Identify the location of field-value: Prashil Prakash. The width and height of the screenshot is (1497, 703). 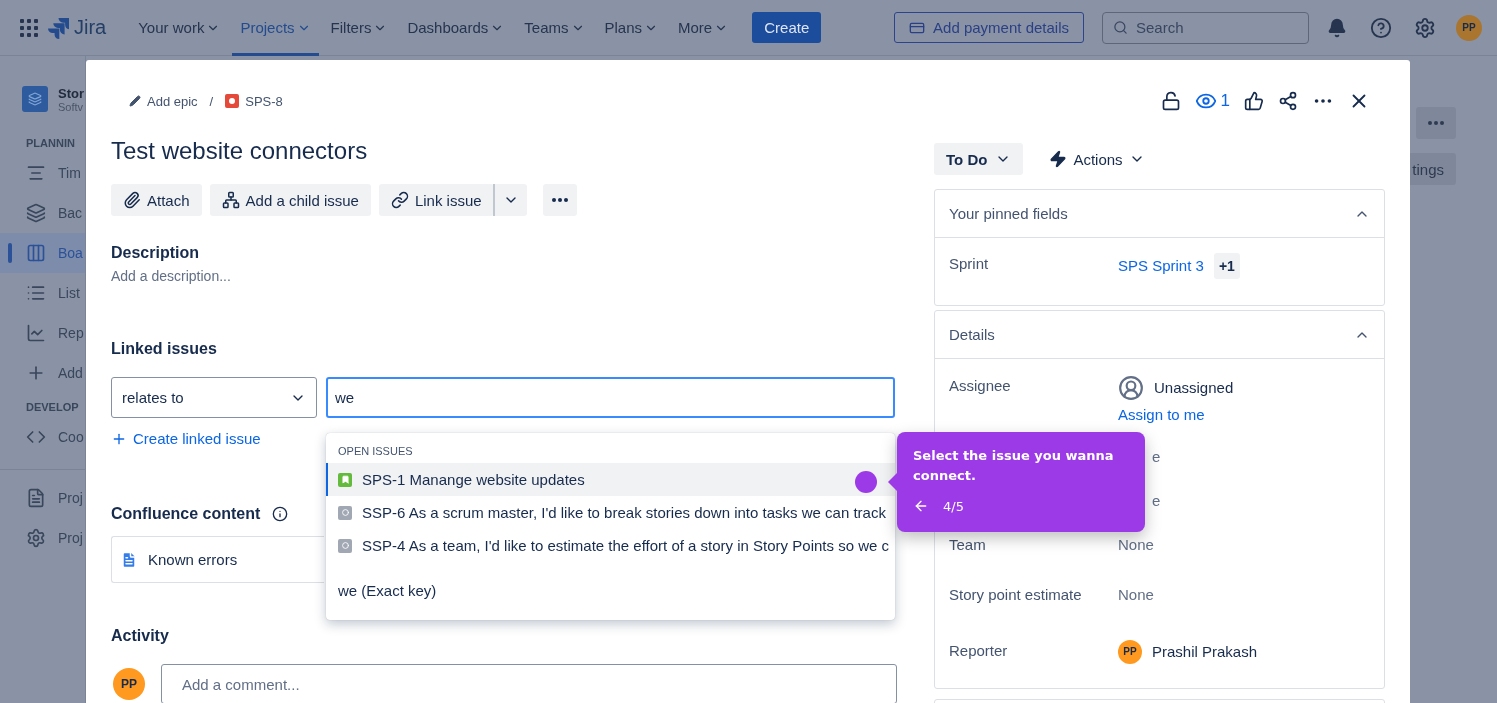
(1205, 652).